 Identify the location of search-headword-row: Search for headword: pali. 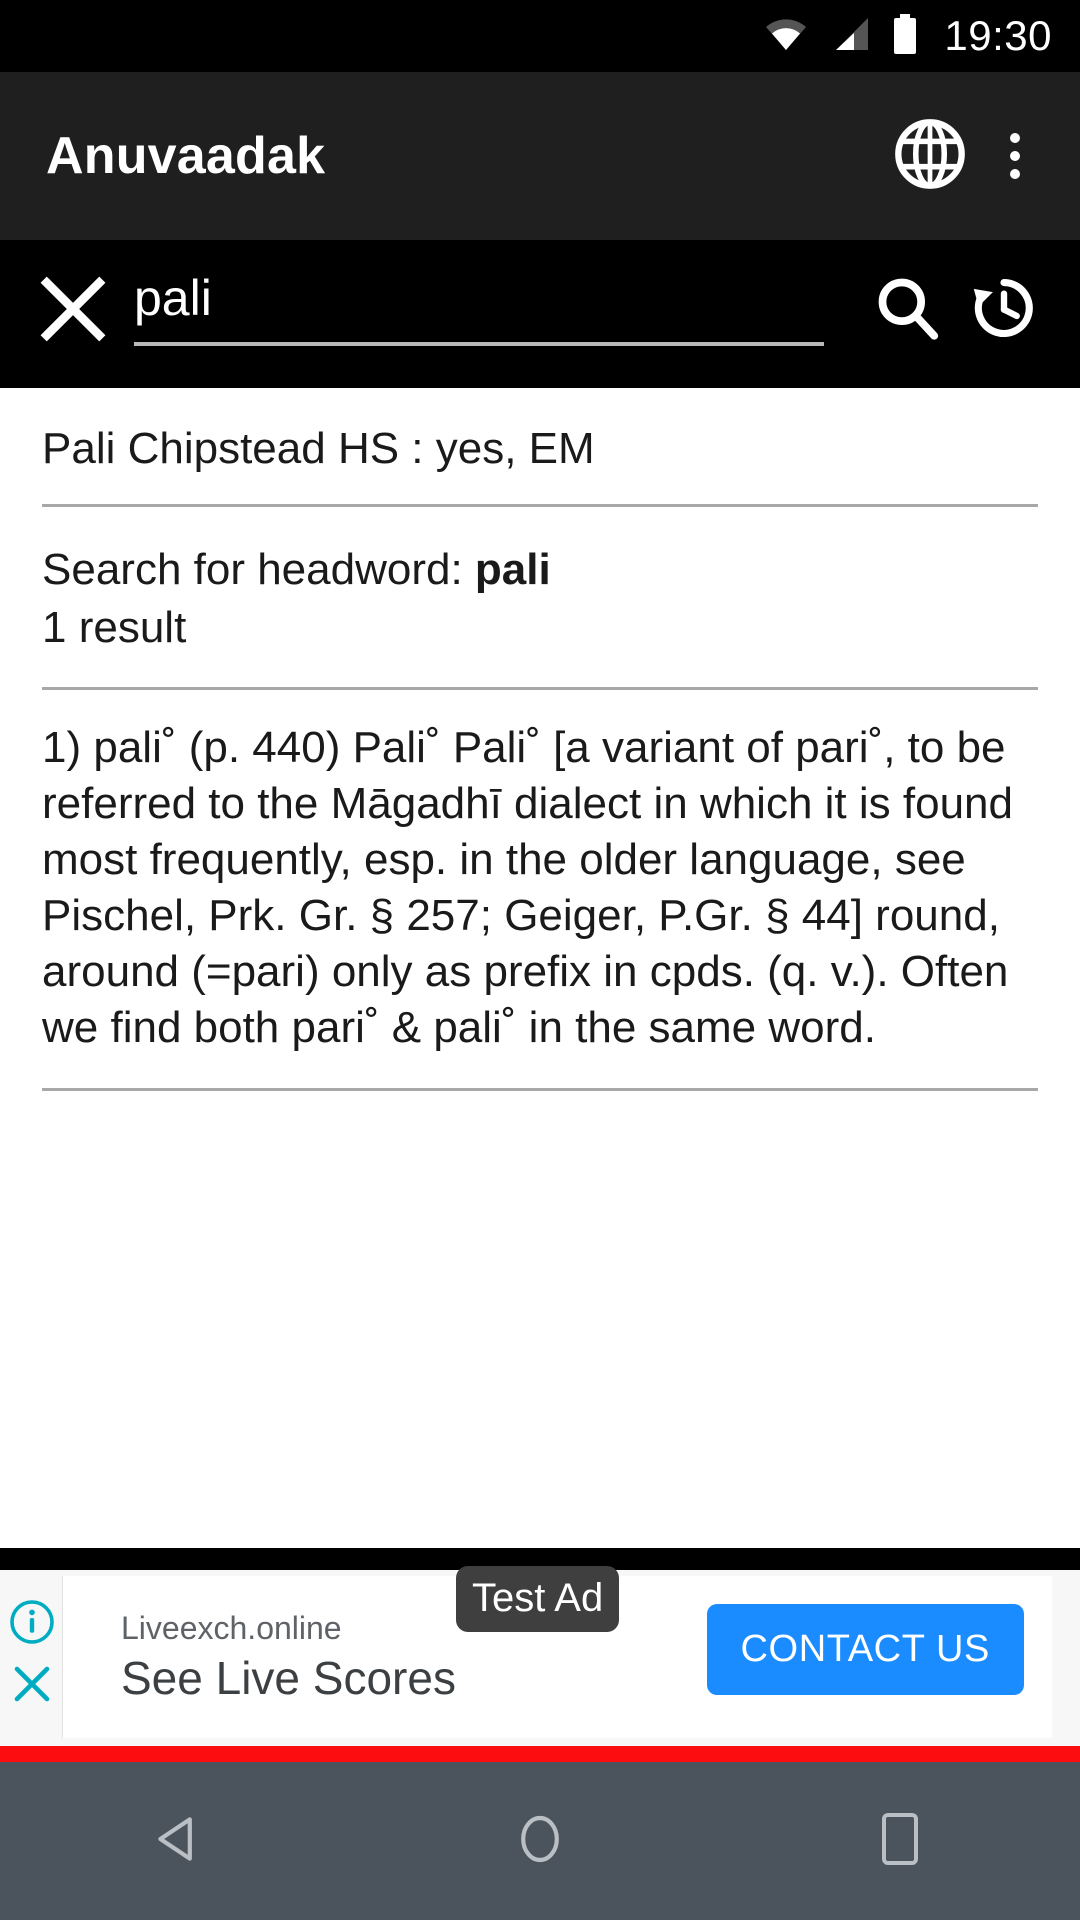
(540, 570).